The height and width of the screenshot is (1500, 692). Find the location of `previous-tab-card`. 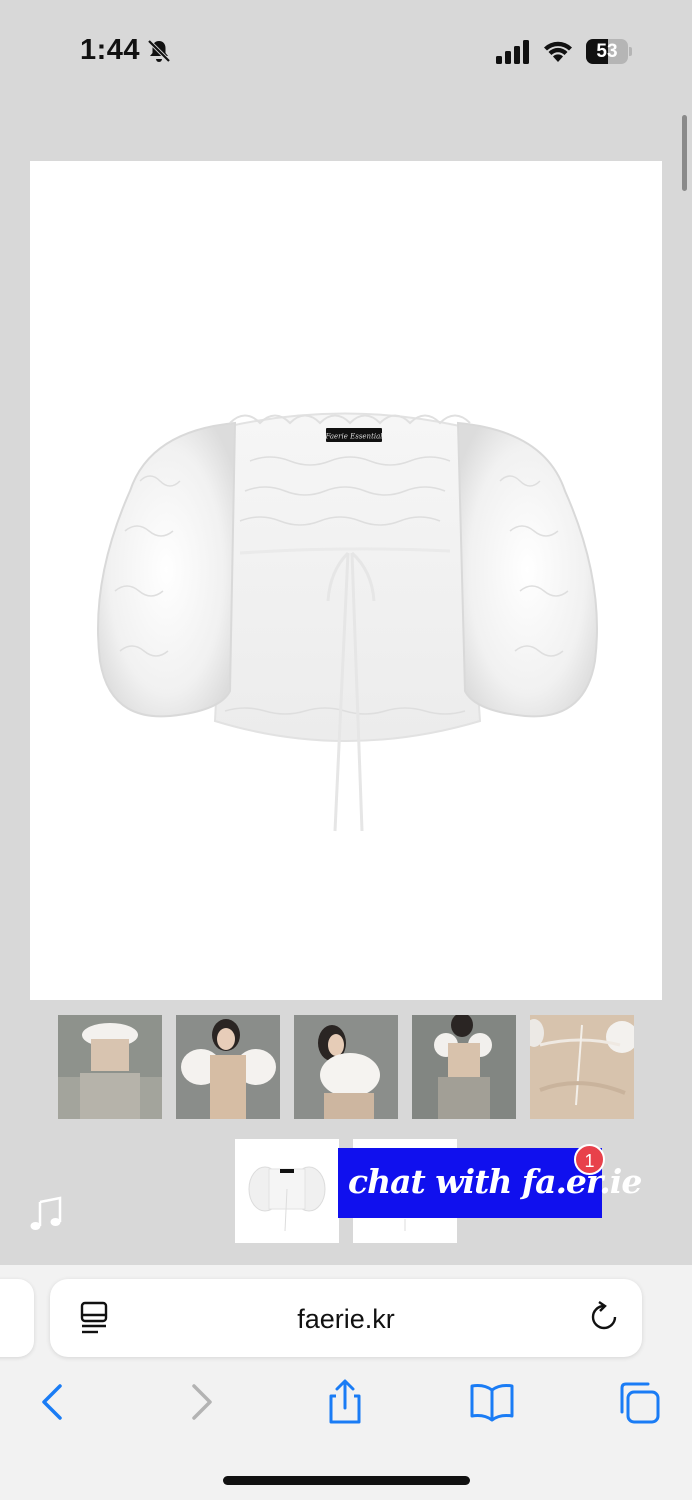

previous-tab-card is located at coordinates (17, 1318).